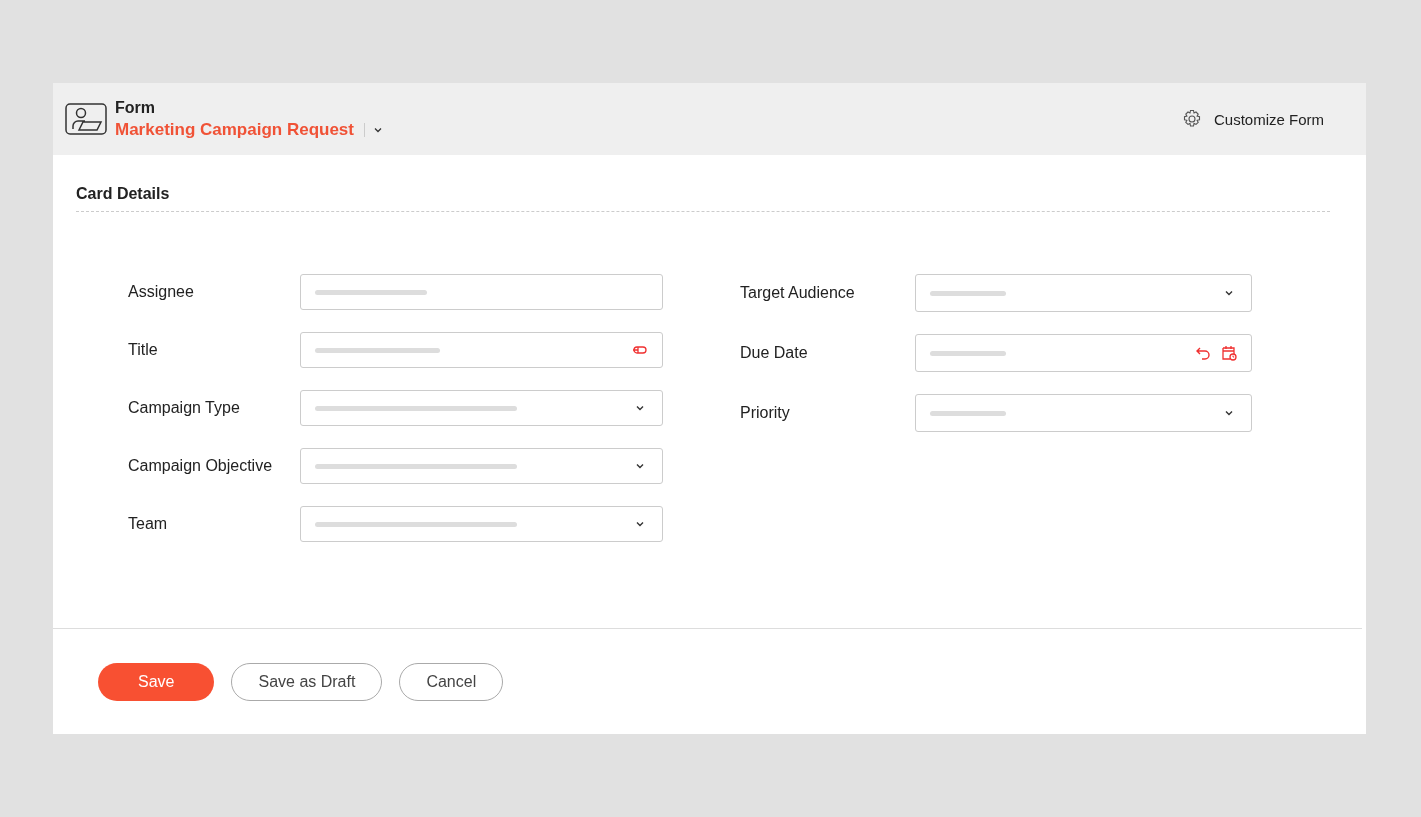  I want to click on field-label: Due Date, so click(774, 353).